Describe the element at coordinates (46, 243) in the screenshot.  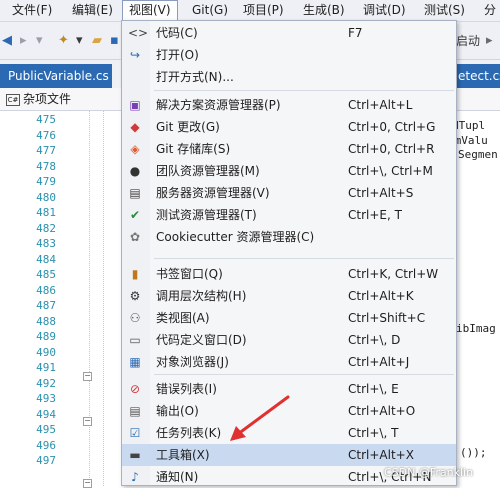
I see `line-number: 483` at that location.